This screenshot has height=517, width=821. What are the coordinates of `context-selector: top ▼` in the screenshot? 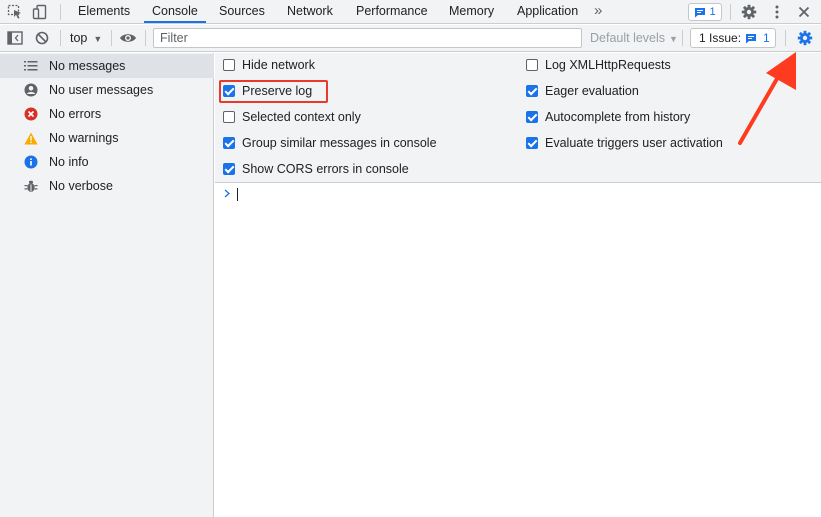 It's located at (86, 38).